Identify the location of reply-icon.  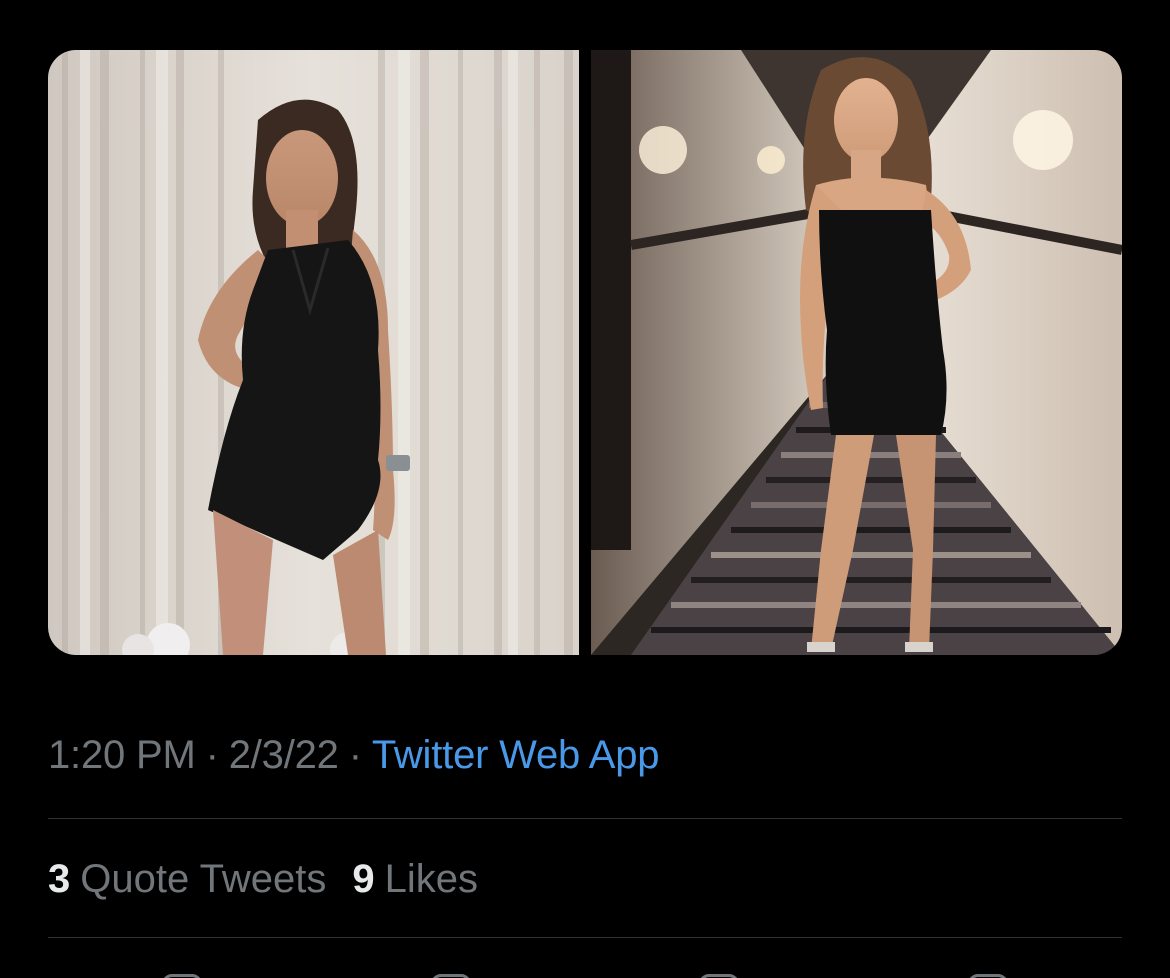
(182, 976).